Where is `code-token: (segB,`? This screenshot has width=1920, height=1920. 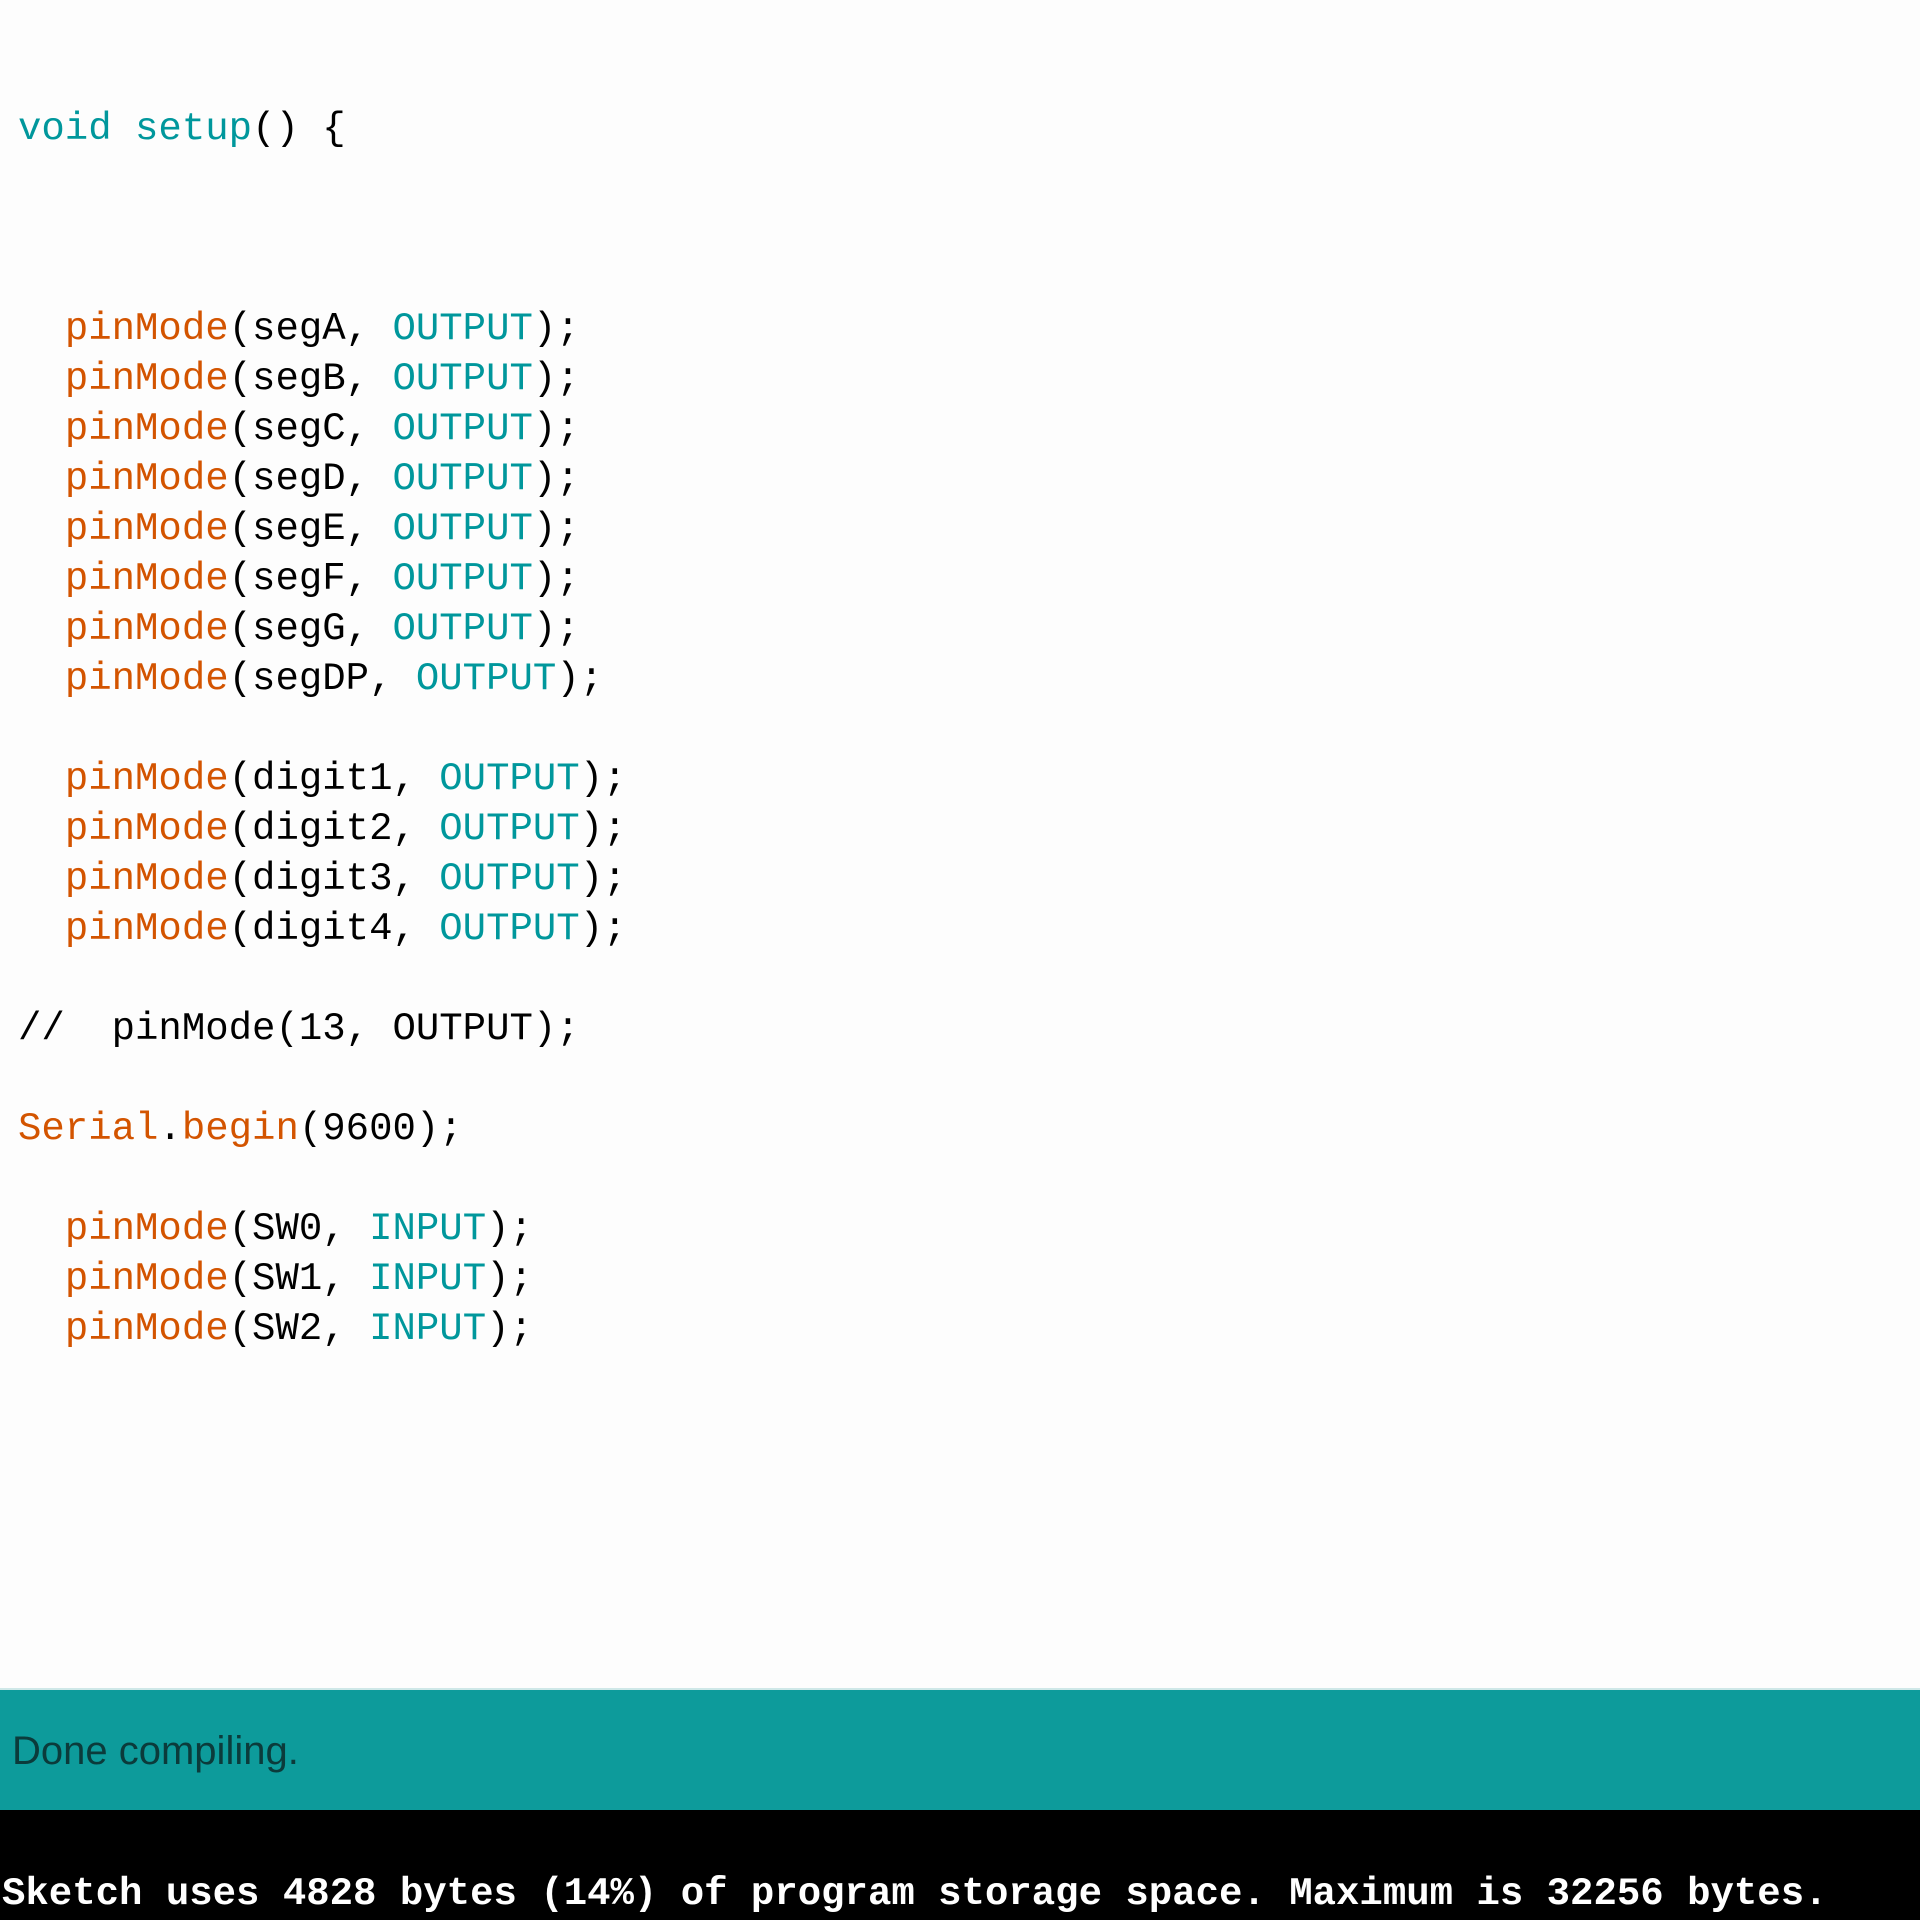
code-token: (segB, is located at coordinates (310, 379).